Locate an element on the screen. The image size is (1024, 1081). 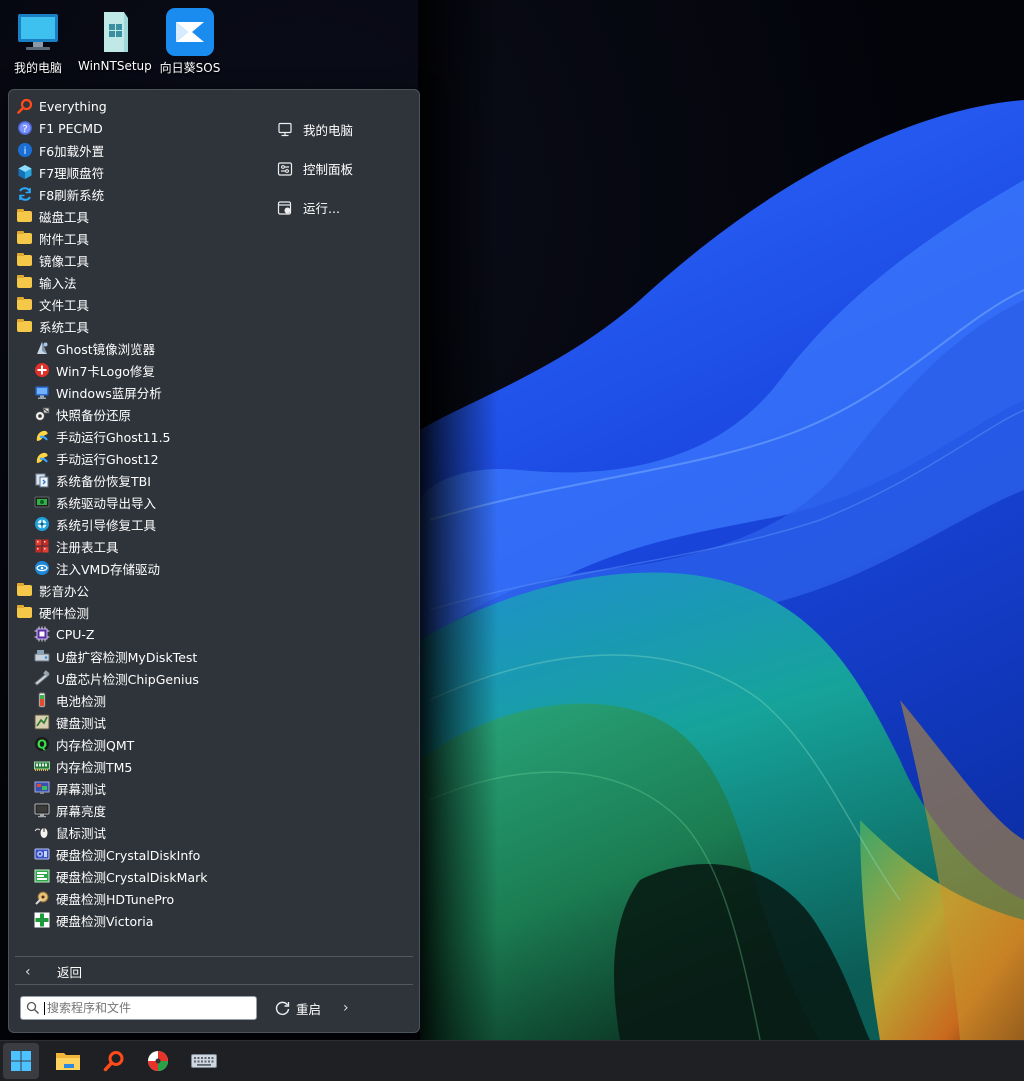
program-label: 磁盘工具 is located at coordinates (64, 217).